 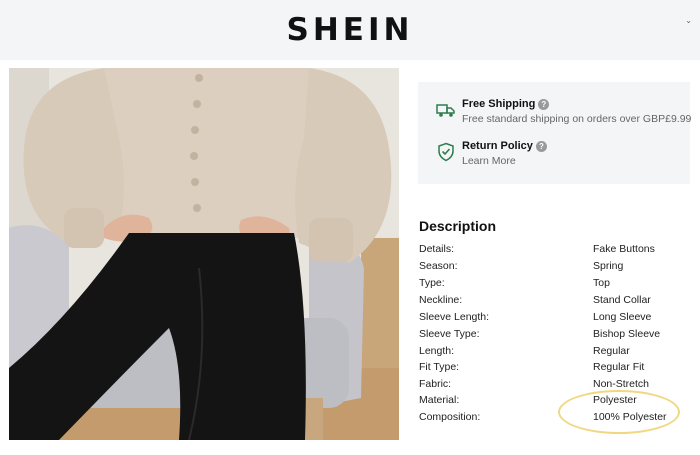 What do you see at coordinates (624, 249) in the screenshot?
I see `attr-value: Fake Buttons` at bounding box center [624, 249].